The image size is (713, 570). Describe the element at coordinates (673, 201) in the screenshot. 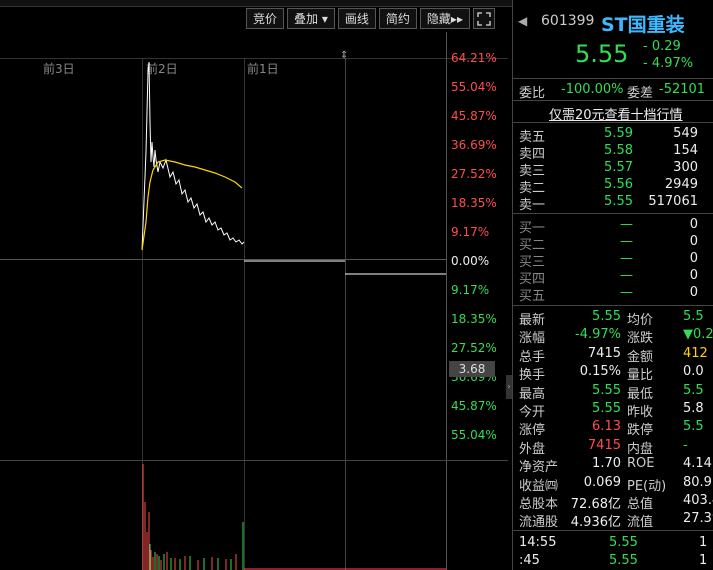

I see `sell-level-volume: 517061` at that location.